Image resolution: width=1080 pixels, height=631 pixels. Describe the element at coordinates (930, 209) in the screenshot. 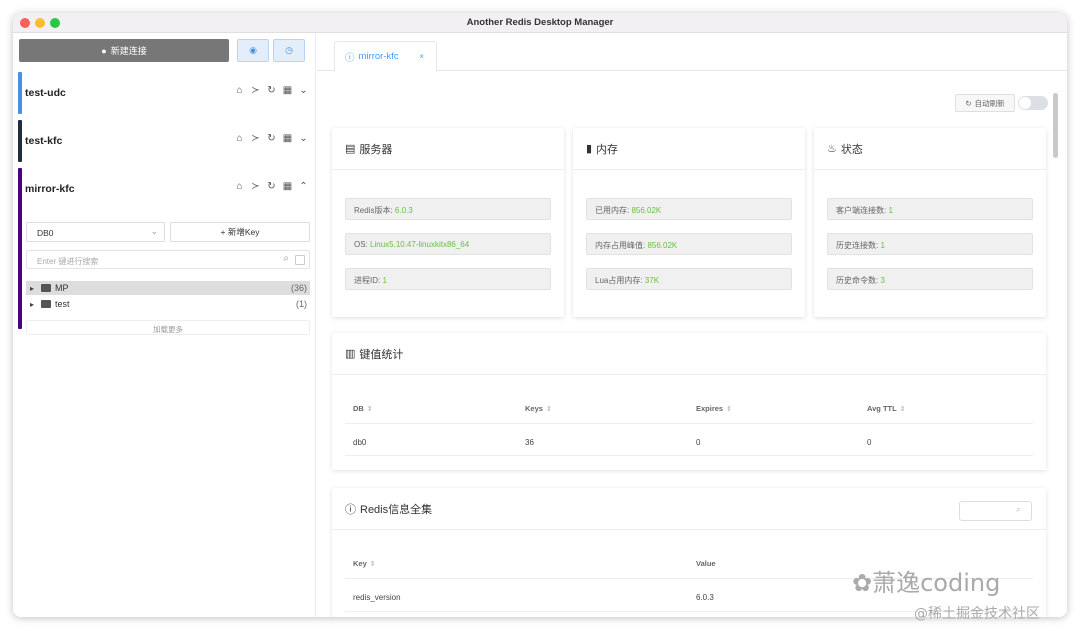

I see `info-item: 客户端连接数: 1` at that location.